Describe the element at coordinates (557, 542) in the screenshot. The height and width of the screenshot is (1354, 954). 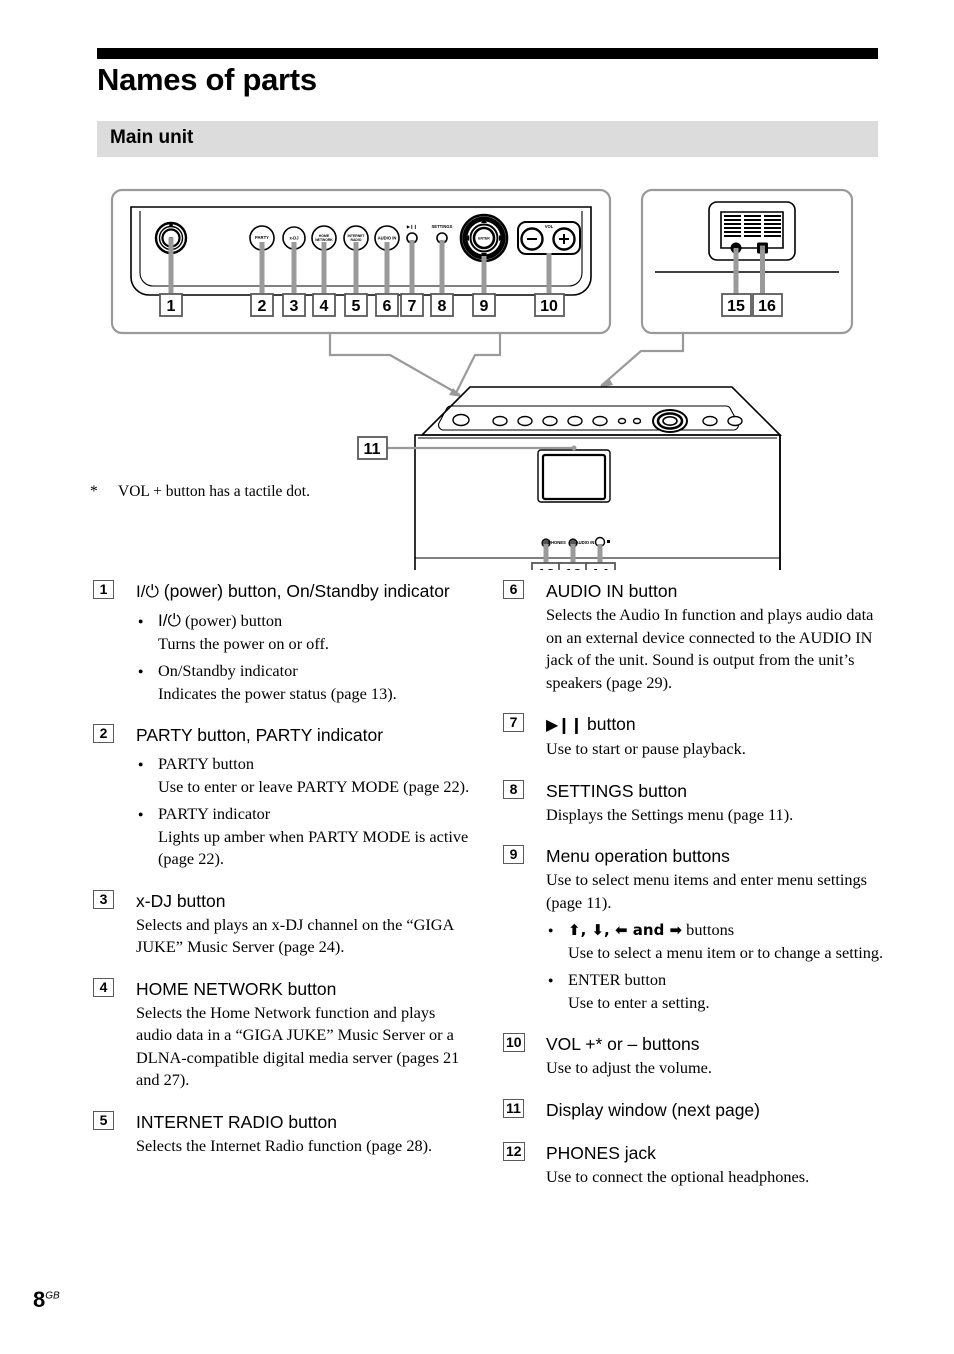
I see `svg-text: PHONES` at that location.